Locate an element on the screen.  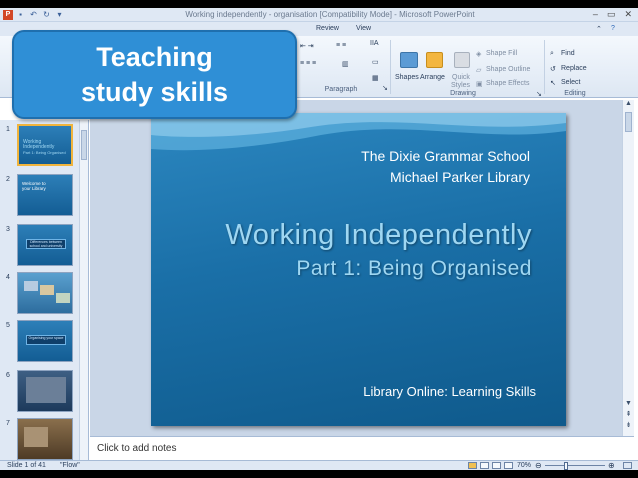
notes-pane: Click to add notes is located at coordinates (362, 448).